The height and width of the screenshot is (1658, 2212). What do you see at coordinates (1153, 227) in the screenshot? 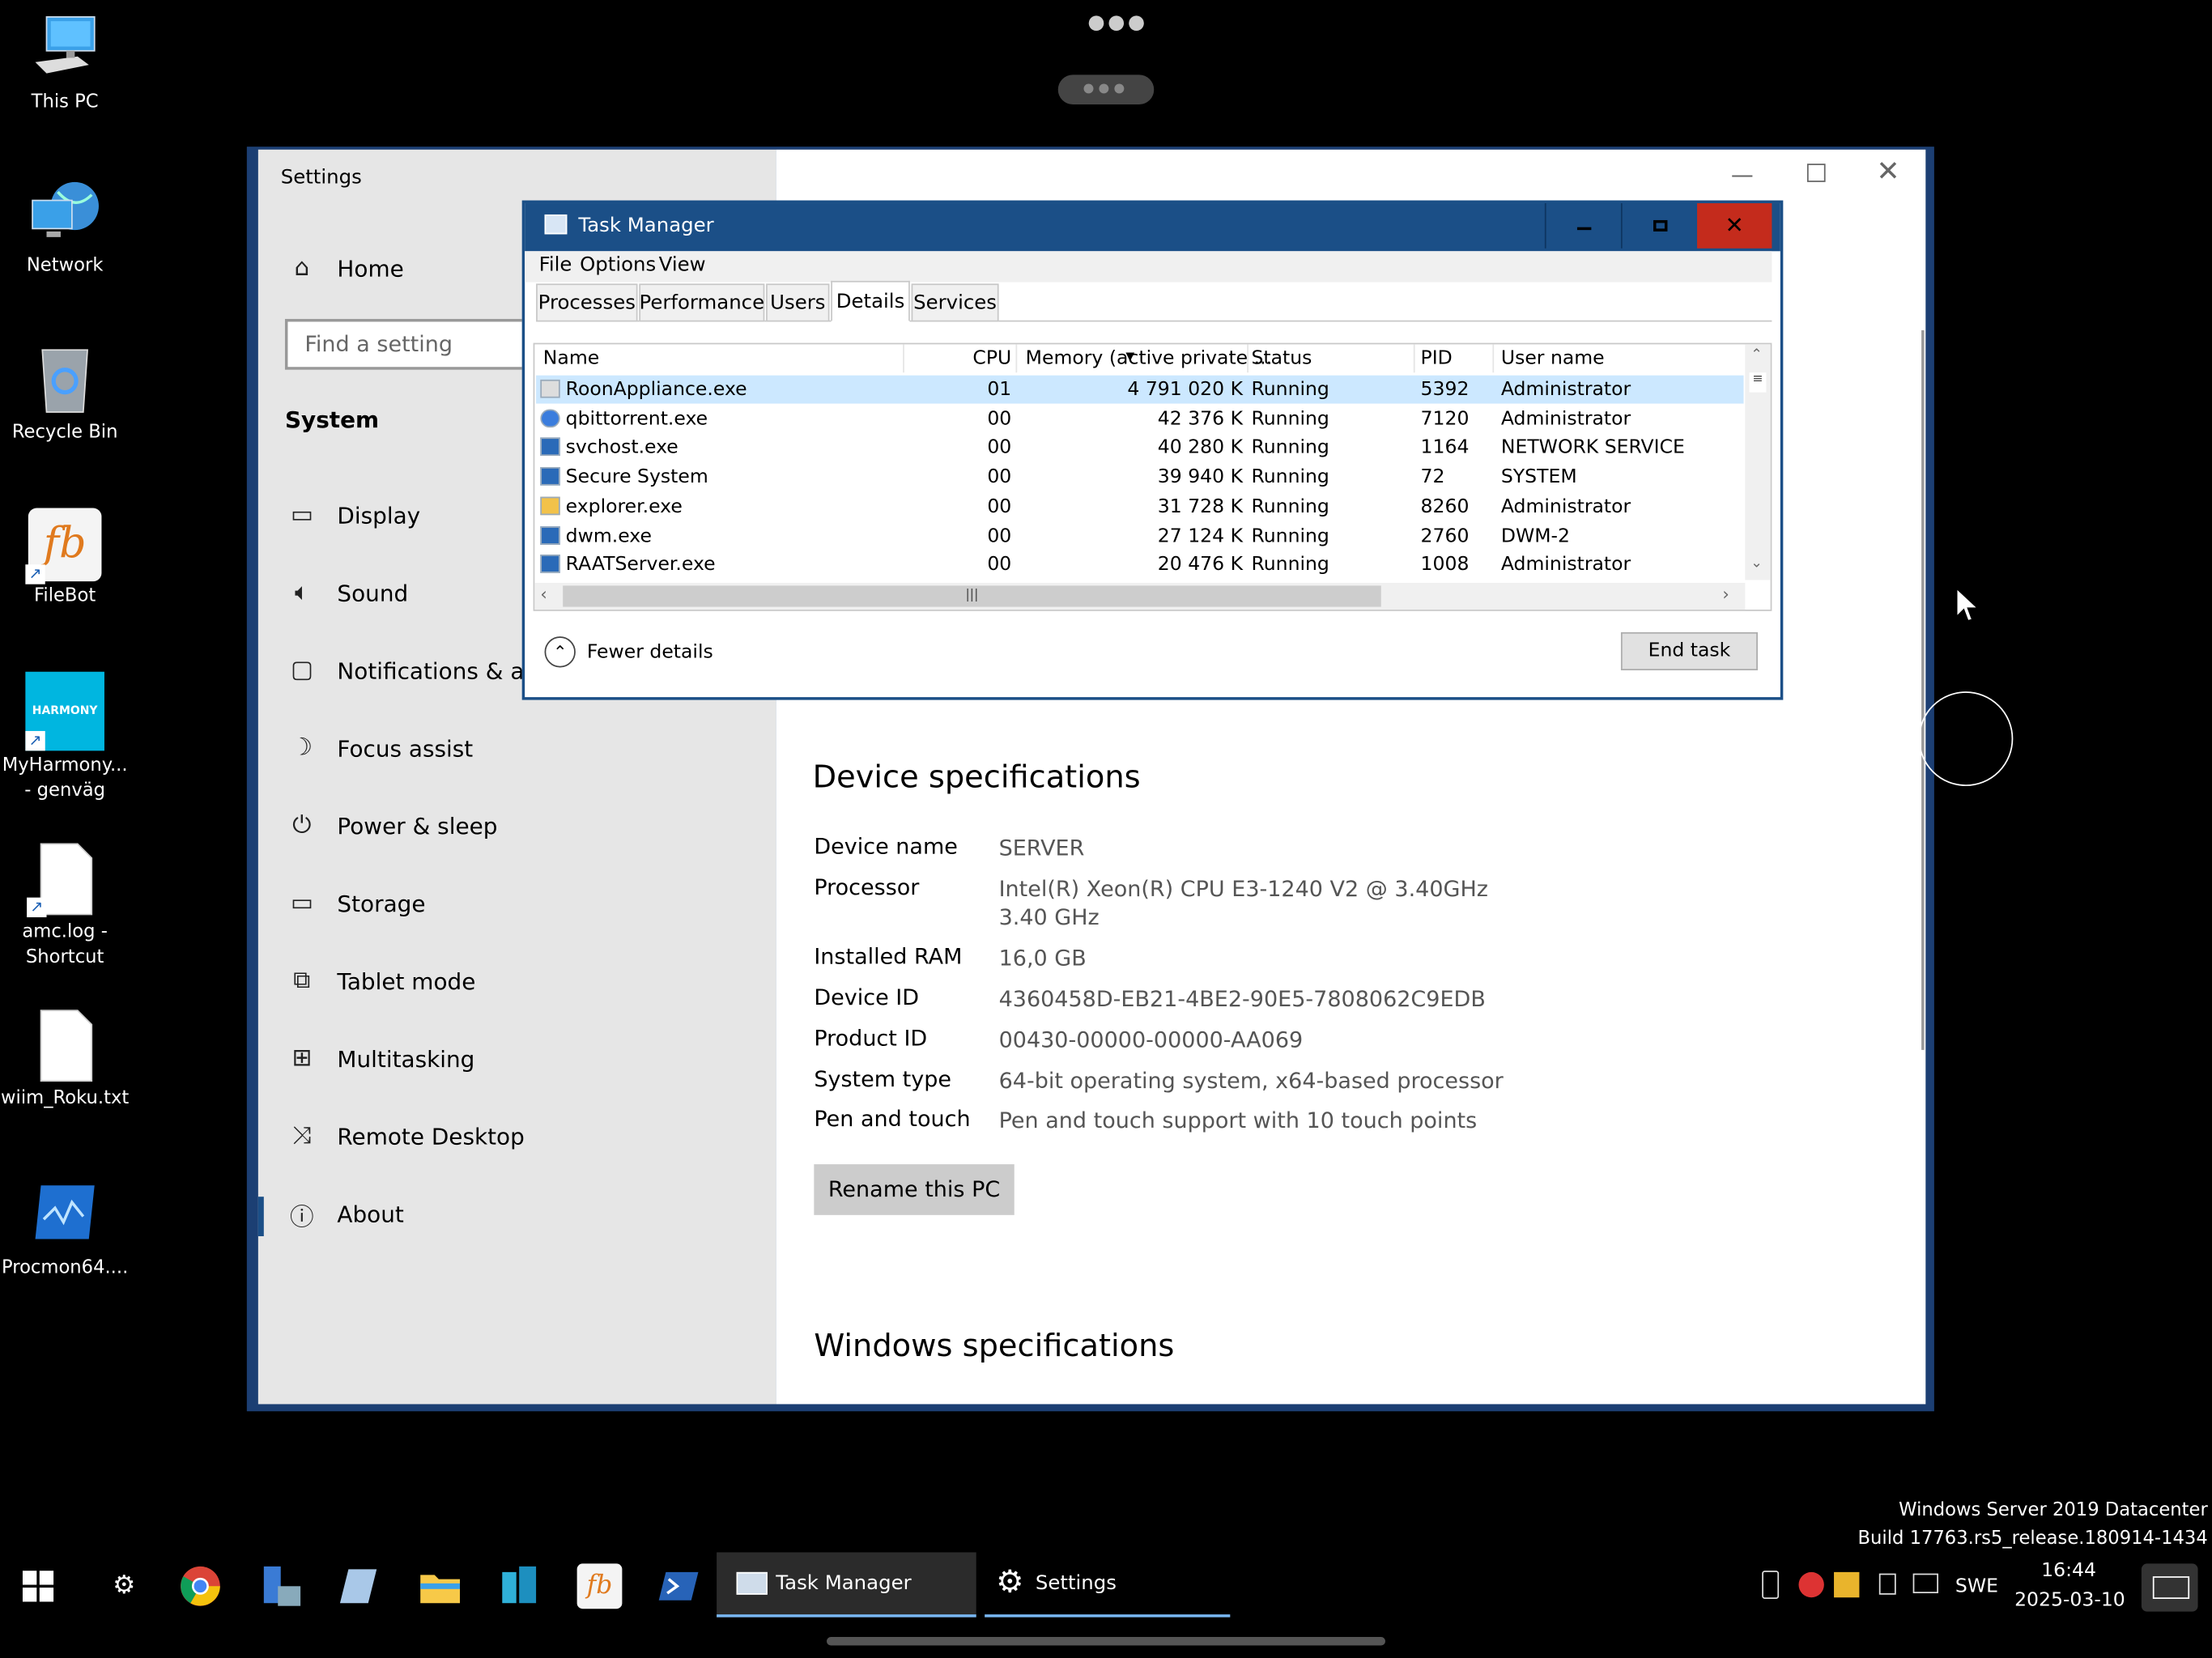
I see `task-manager-titlebar: Task Manager ✕` at bounding box center [1153, 227].